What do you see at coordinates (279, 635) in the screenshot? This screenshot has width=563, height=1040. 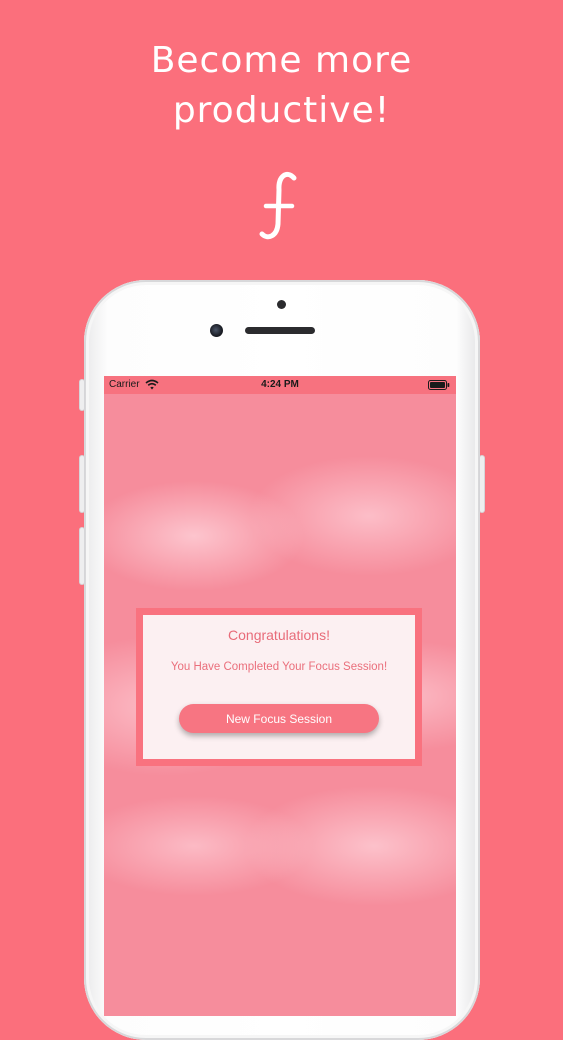 I see `dialog-title: Congratulations!` at bounding box center [279, 635].